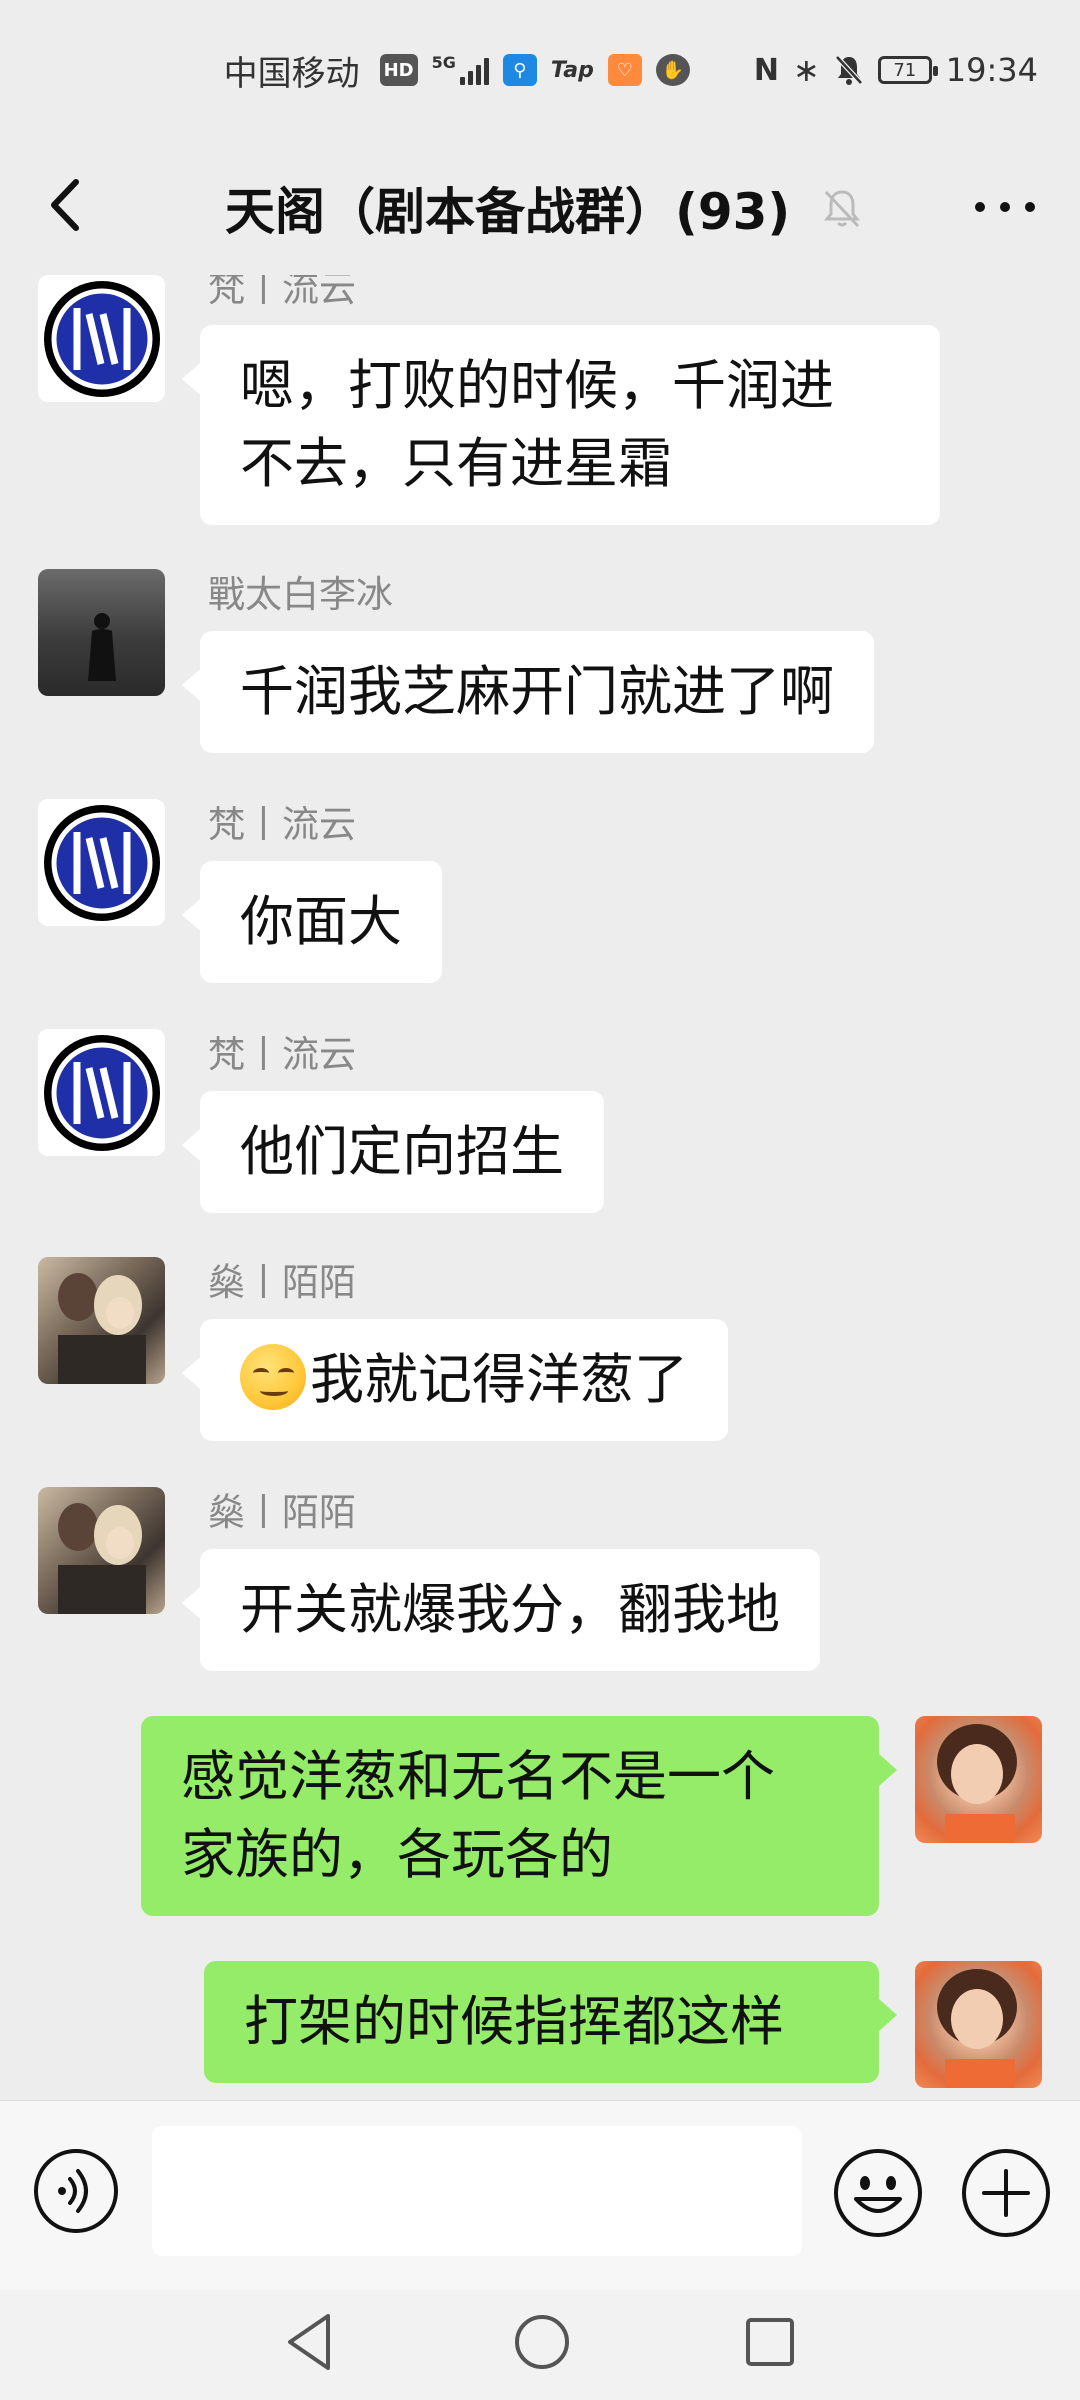 This screenshot has width=1080, height=2400. Describe the element at coordinates (1005, 207) in the screenshot. I see `more-dots-icon` at that location.